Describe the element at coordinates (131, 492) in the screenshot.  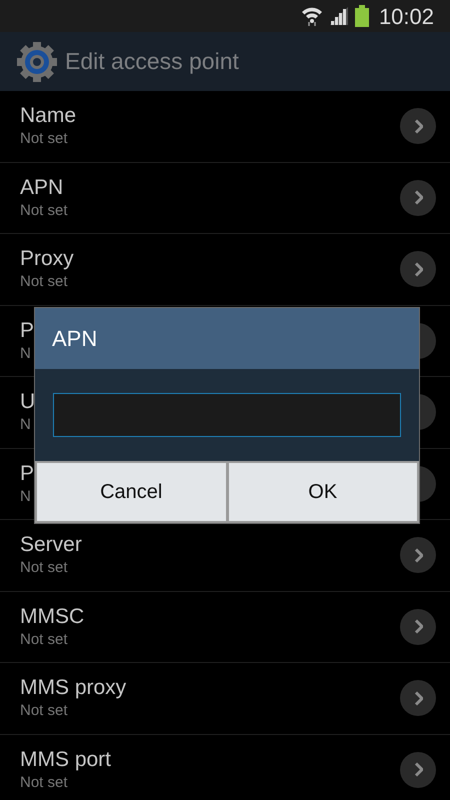
I see `dialog-button: Cancel` at that location.